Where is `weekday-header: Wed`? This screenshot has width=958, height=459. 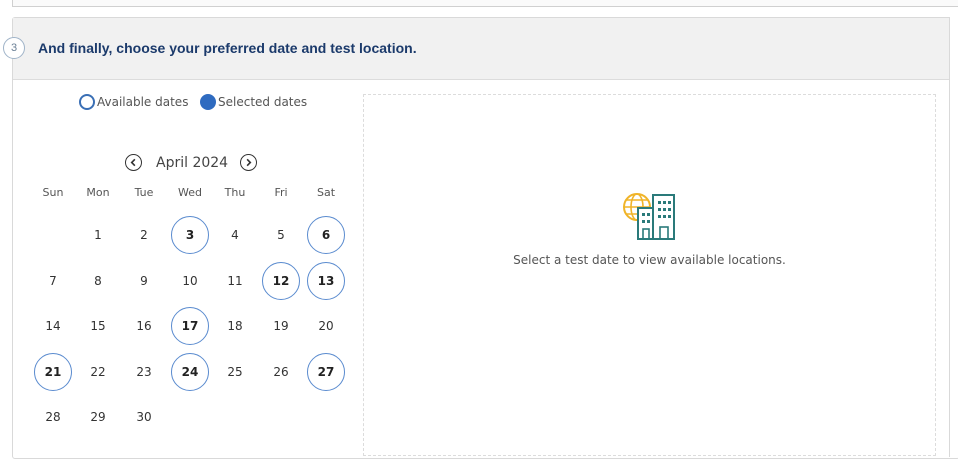
weekday-header: Wed is located at coordinates (190, 192).